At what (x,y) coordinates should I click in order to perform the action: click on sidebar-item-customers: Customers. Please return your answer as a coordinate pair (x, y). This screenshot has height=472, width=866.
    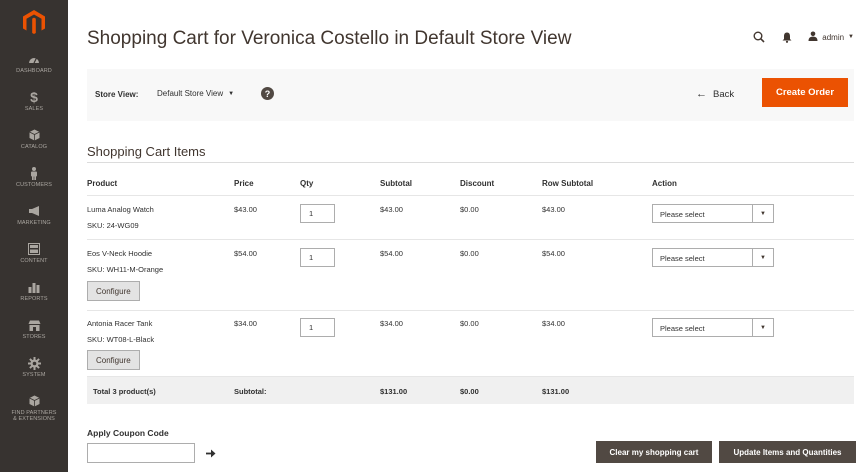
    Looking at the image, I should click on (34, 177).